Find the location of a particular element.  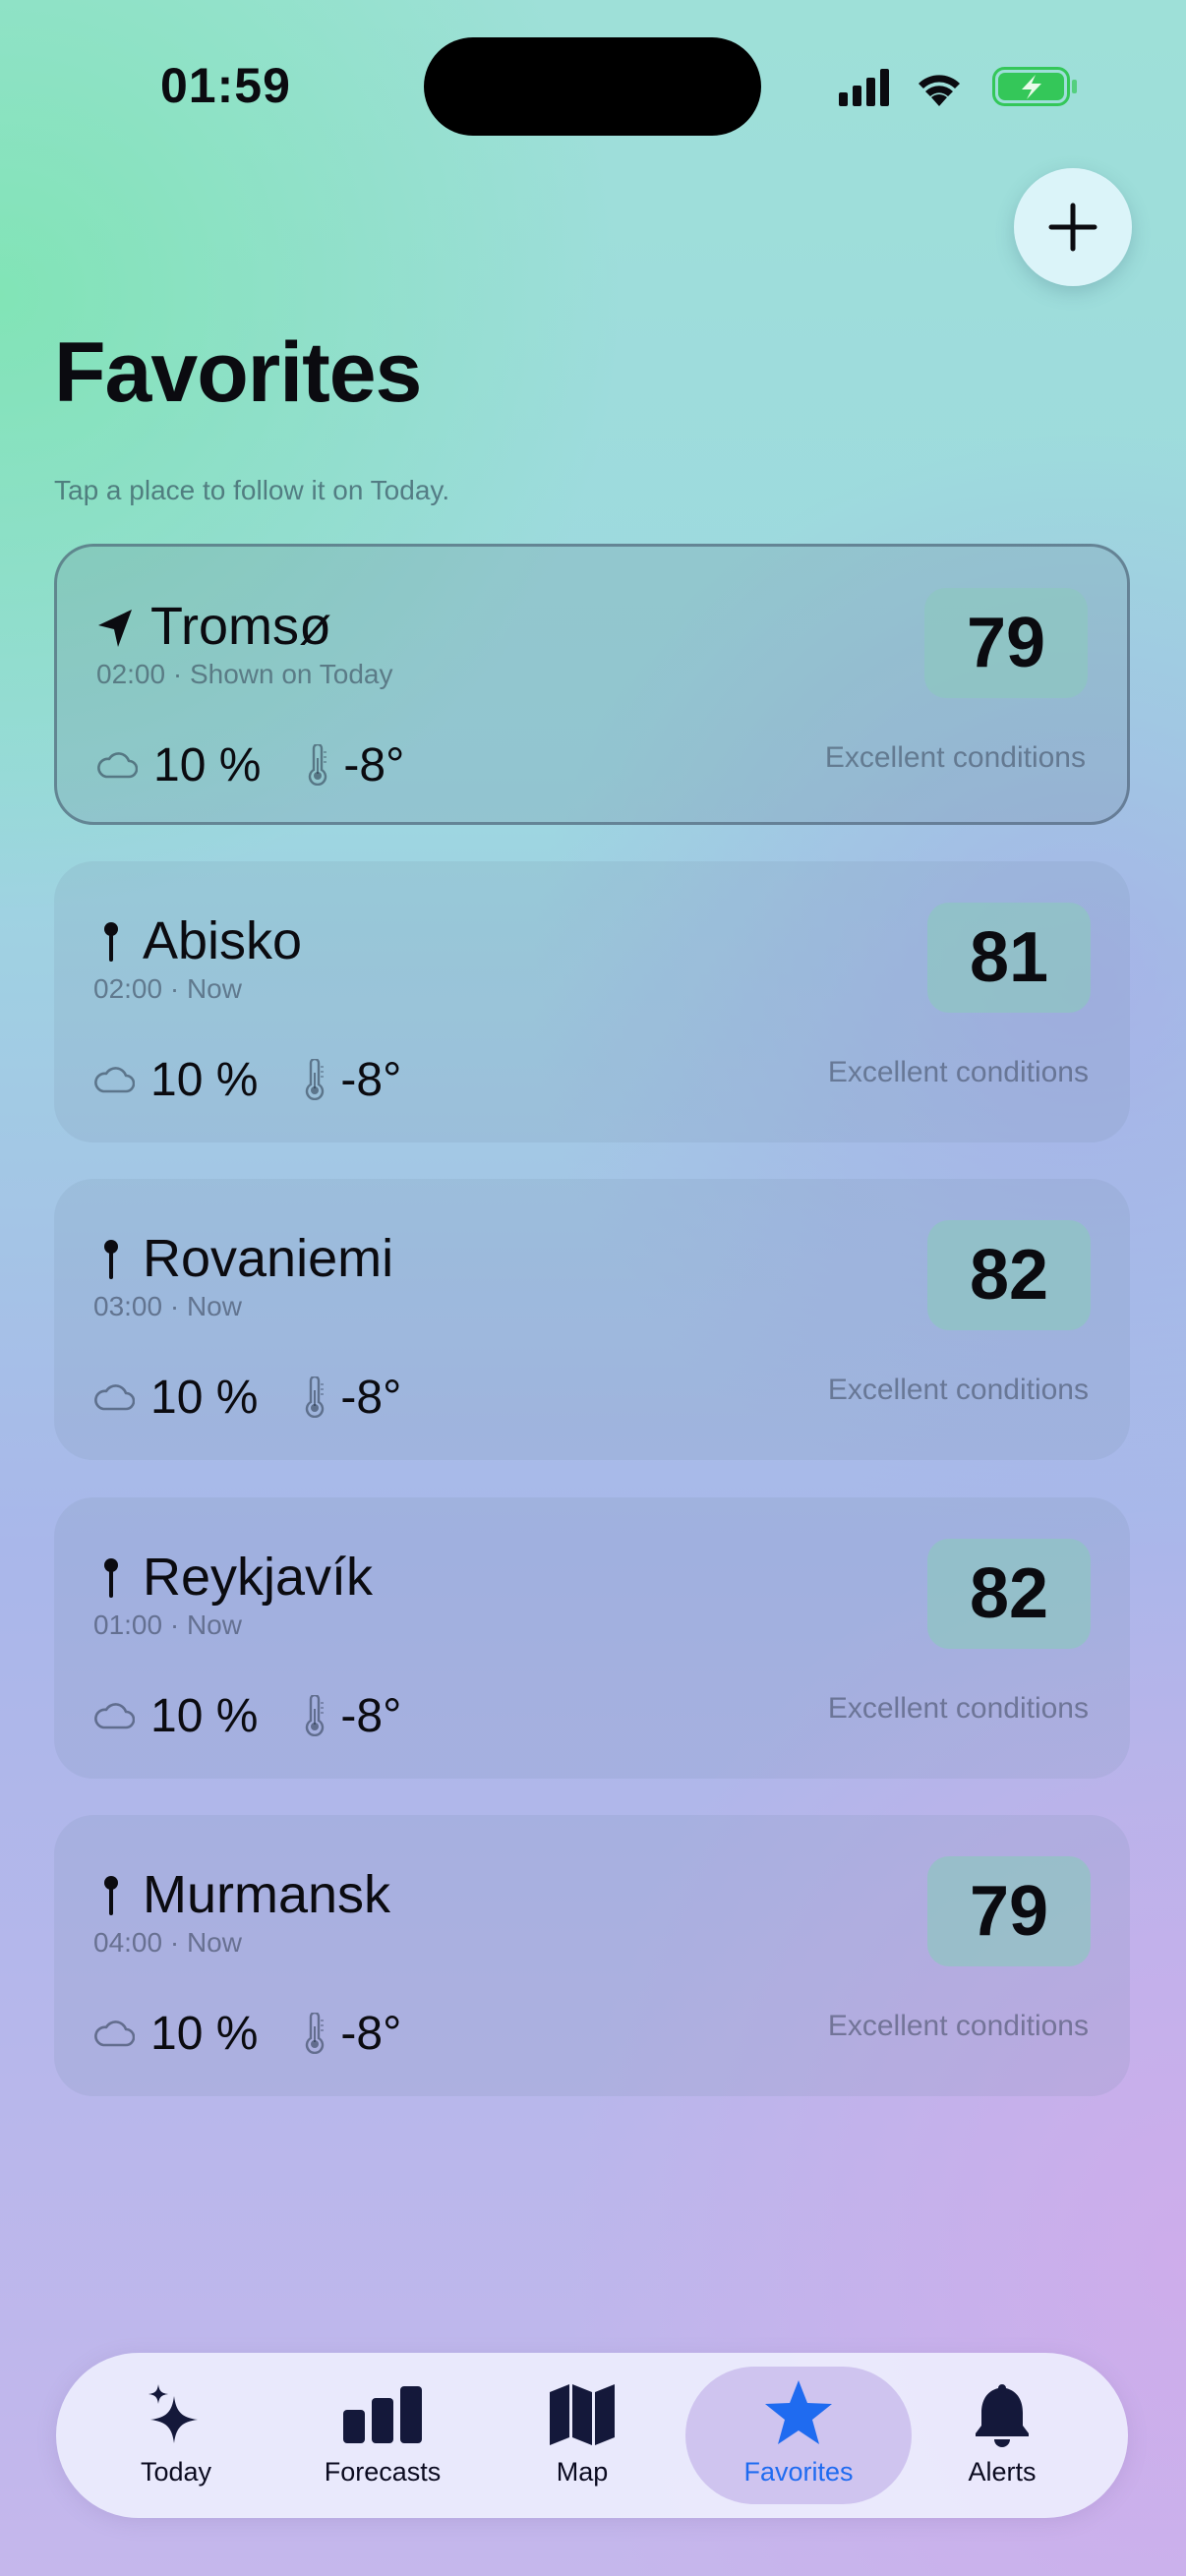

place-time: 02:00 · Now is located at coordinates (167, 988).